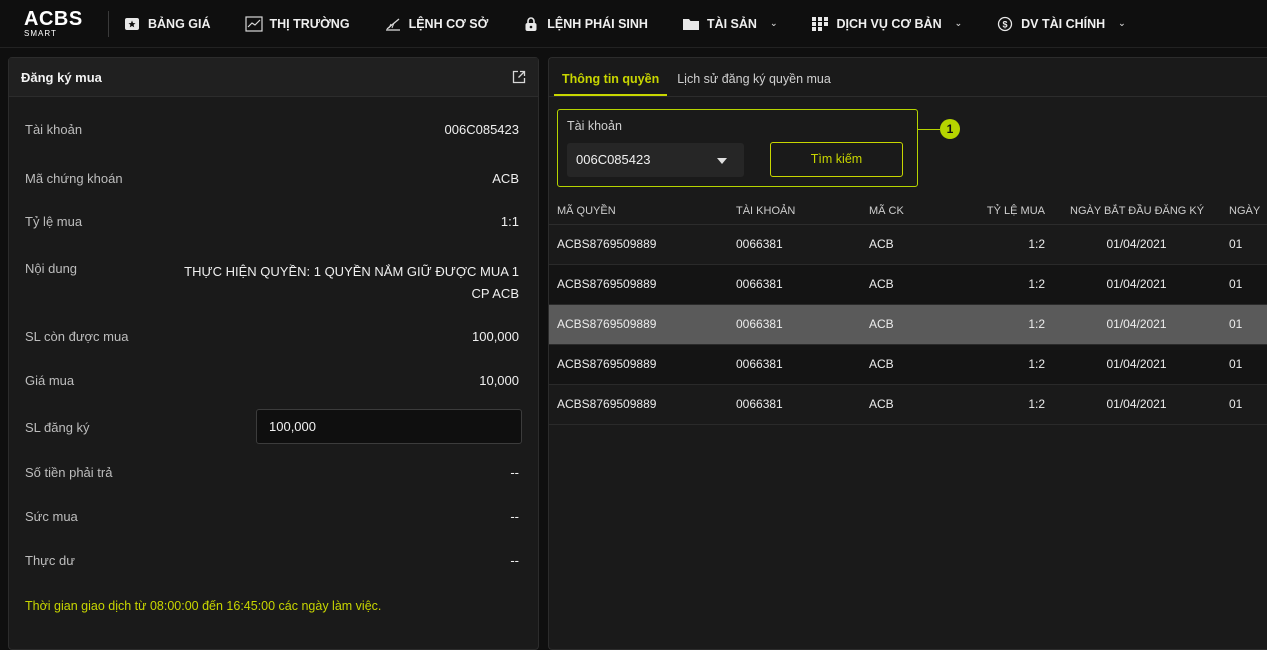  I want to click on column-header: NGÀY BẮT ĐẦU ĐĂNG KÝ, so click(1137, 211).